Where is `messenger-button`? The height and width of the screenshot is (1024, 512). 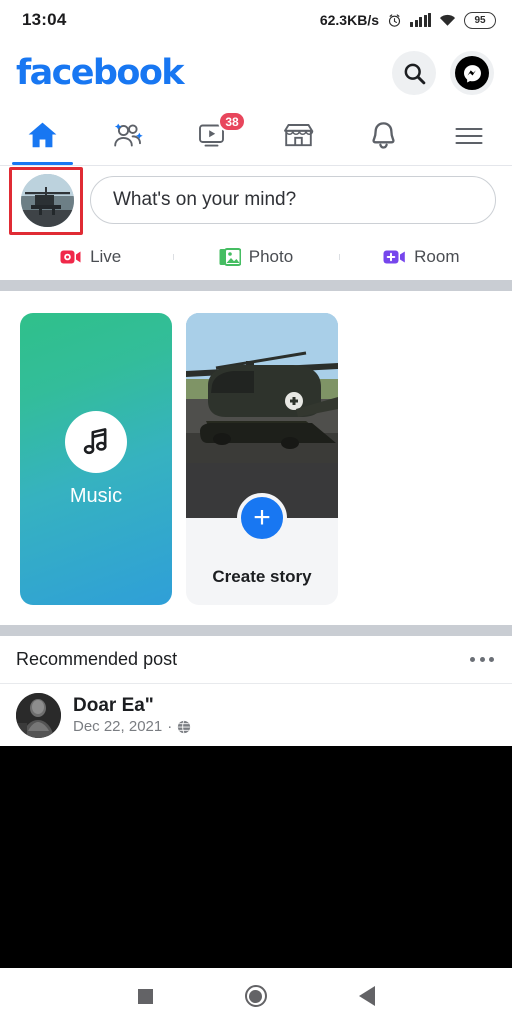 messenger-button is located at coordinates (472, 73).